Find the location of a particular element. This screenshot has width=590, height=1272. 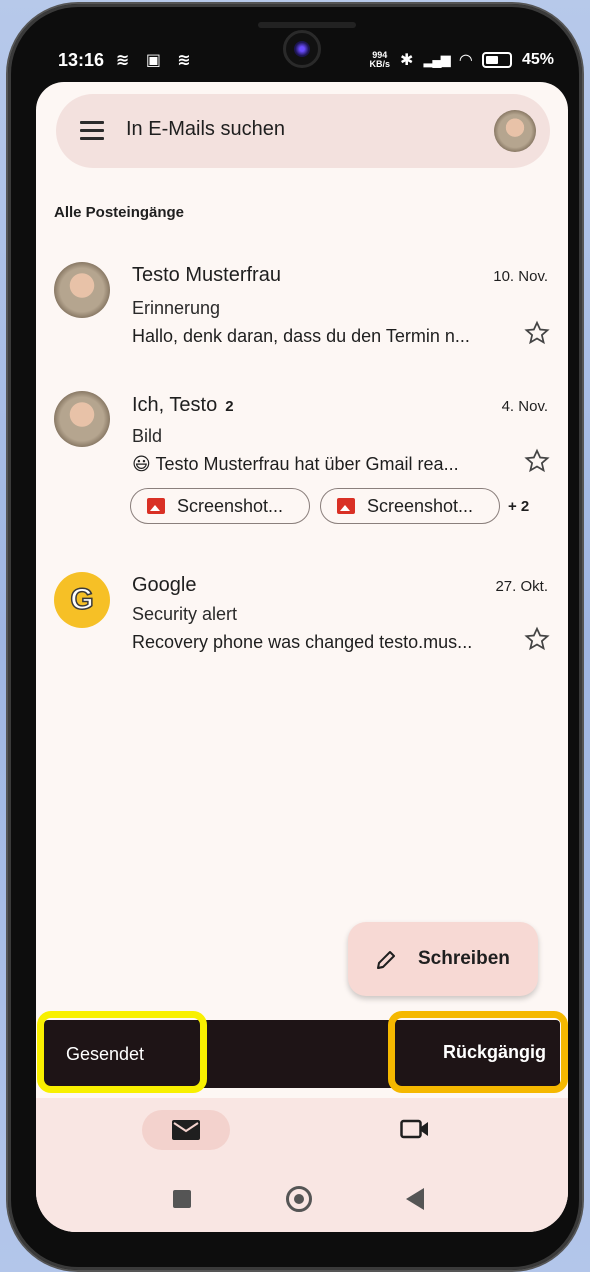

mail-icon is located at coordinates (186, 1130).